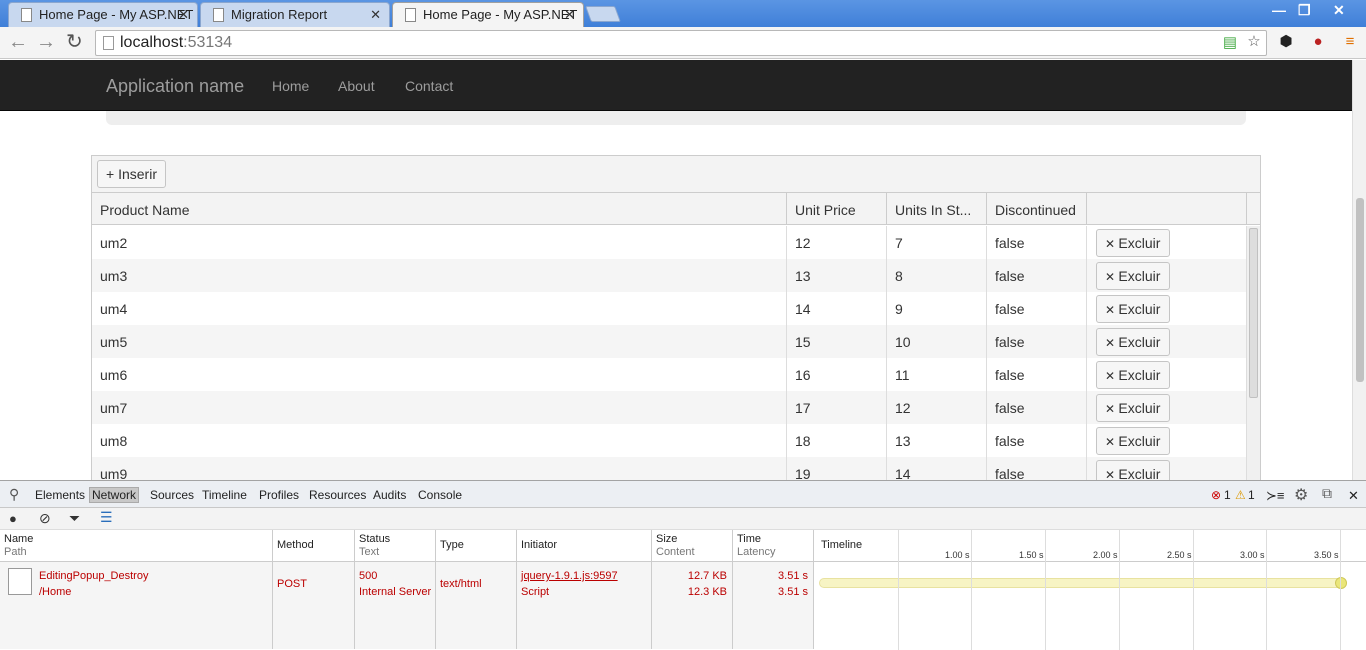  I want to click on nav-home: Home, so click(290, 86).